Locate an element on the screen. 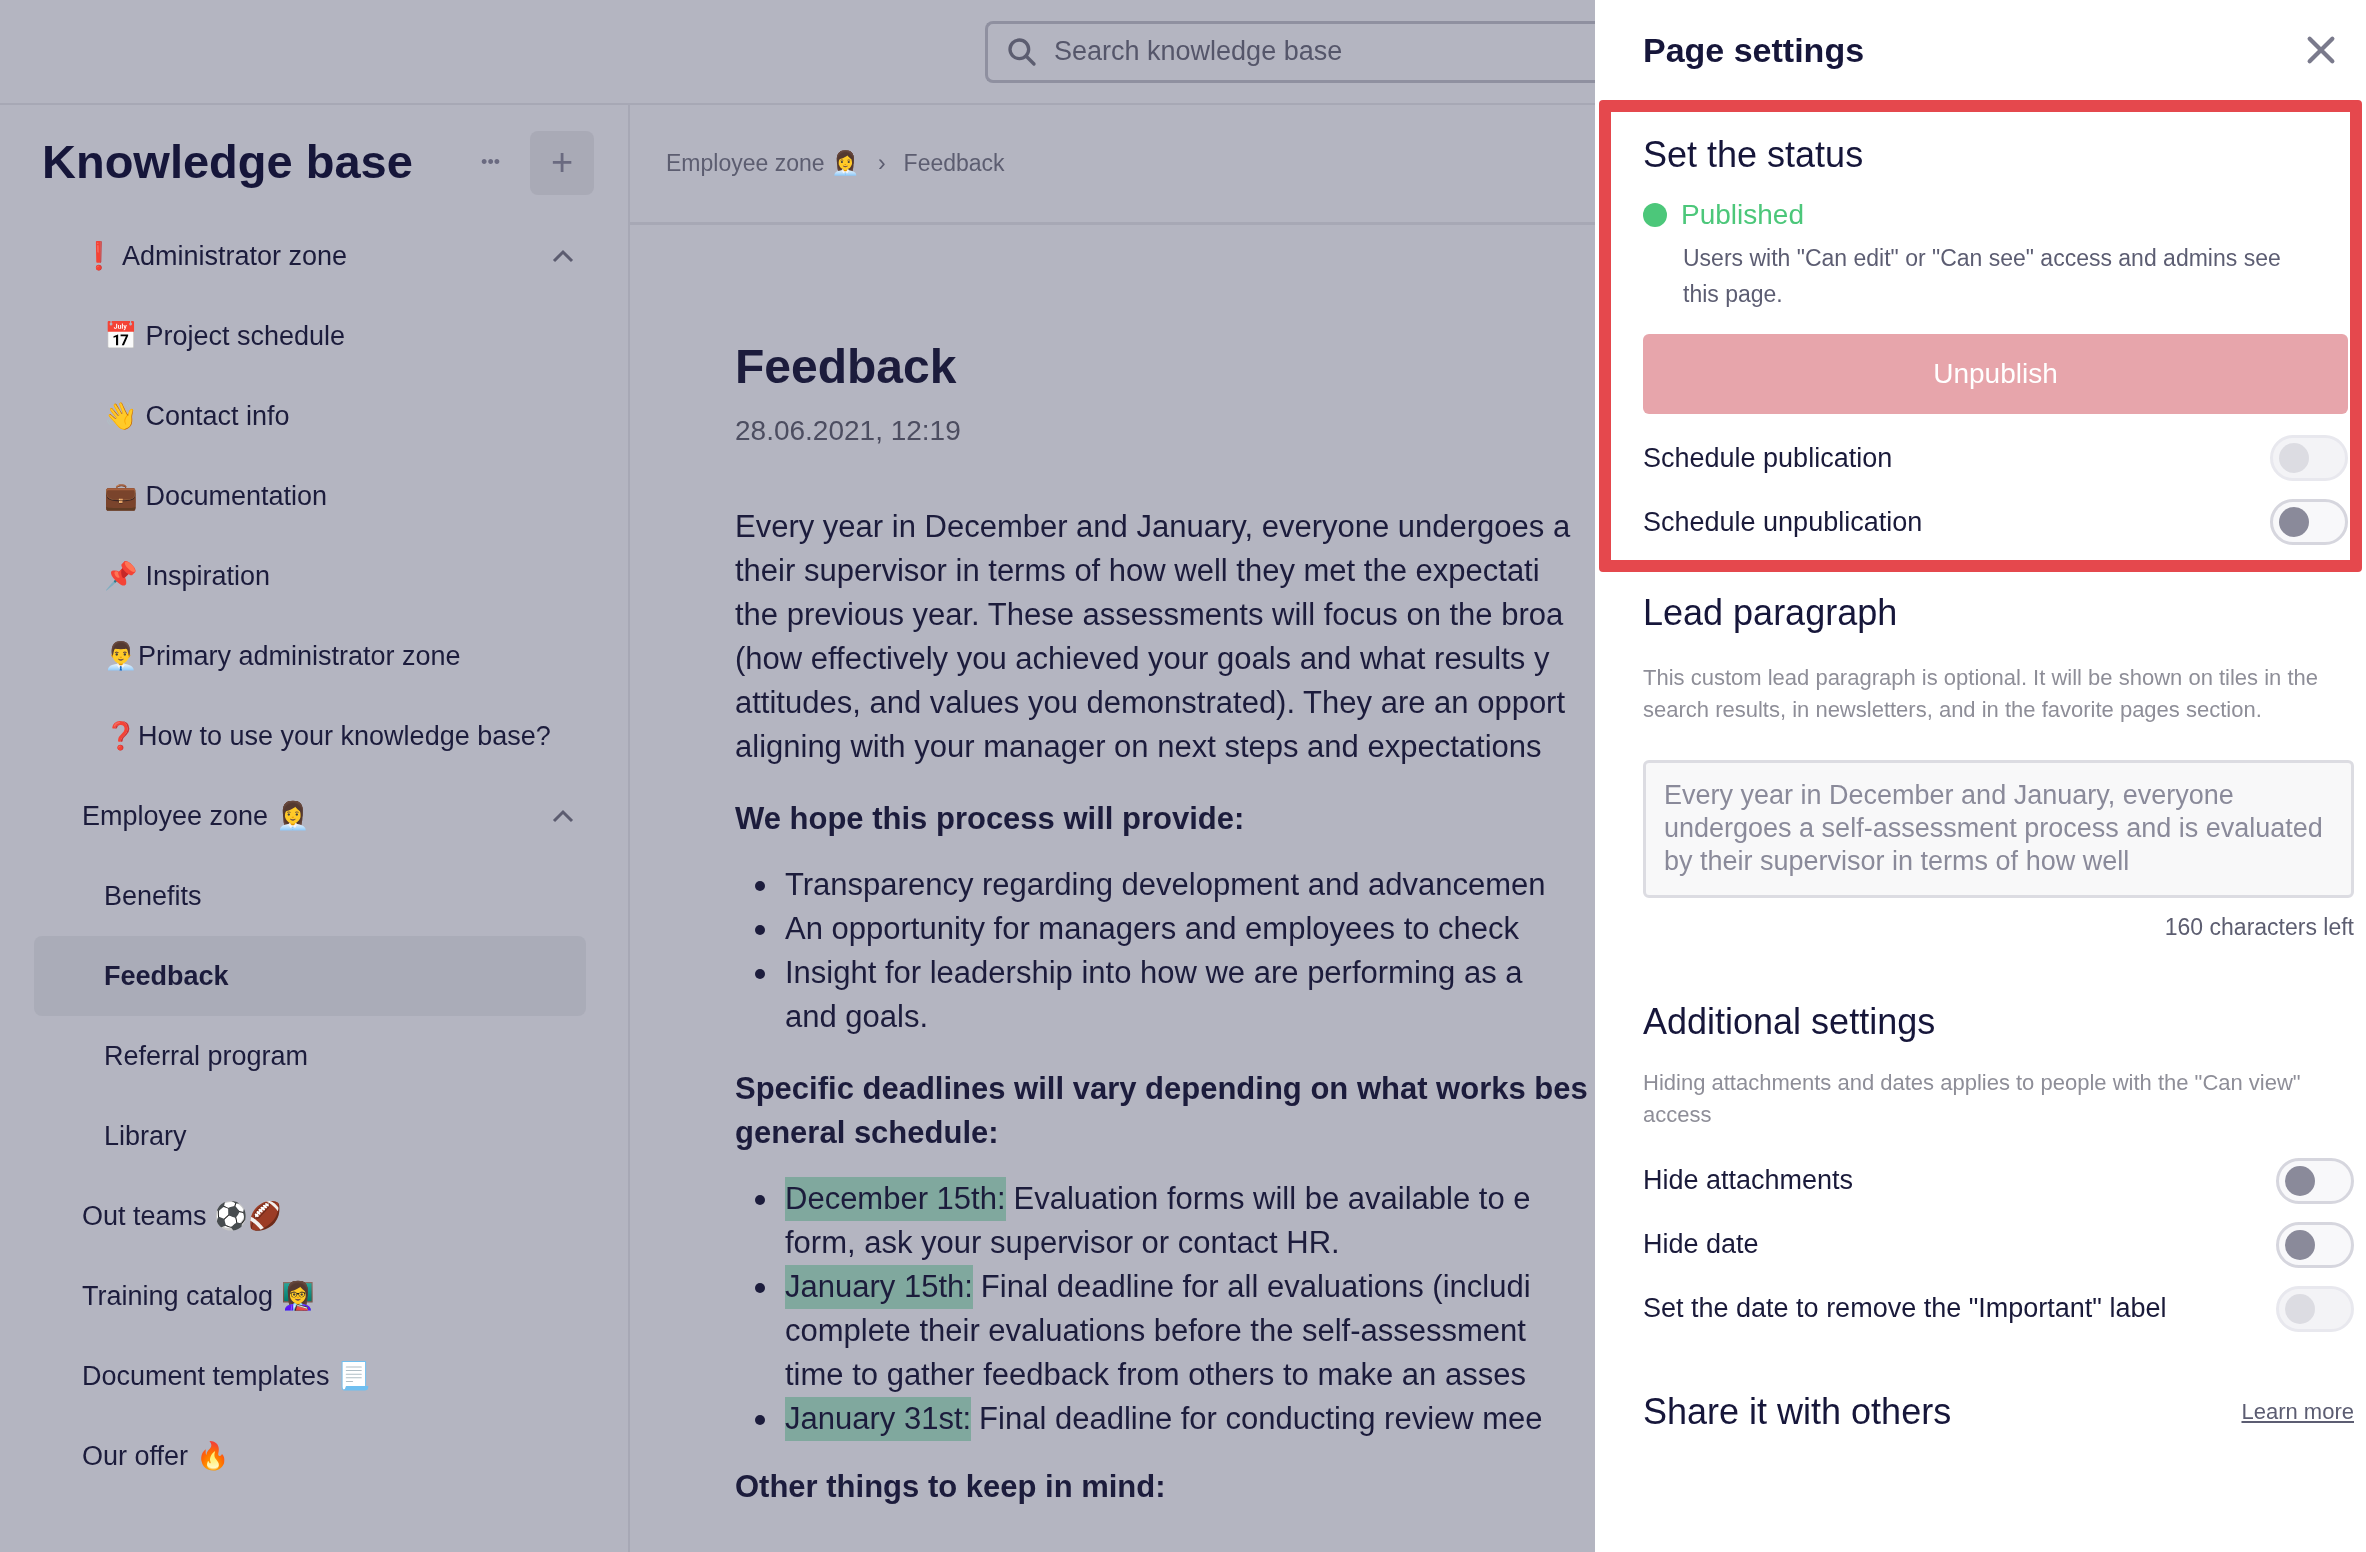 Image resolution: width=2366 pixels, height=1552 pixels. section-heading: Set the status is located at coordinates (1754, 155).